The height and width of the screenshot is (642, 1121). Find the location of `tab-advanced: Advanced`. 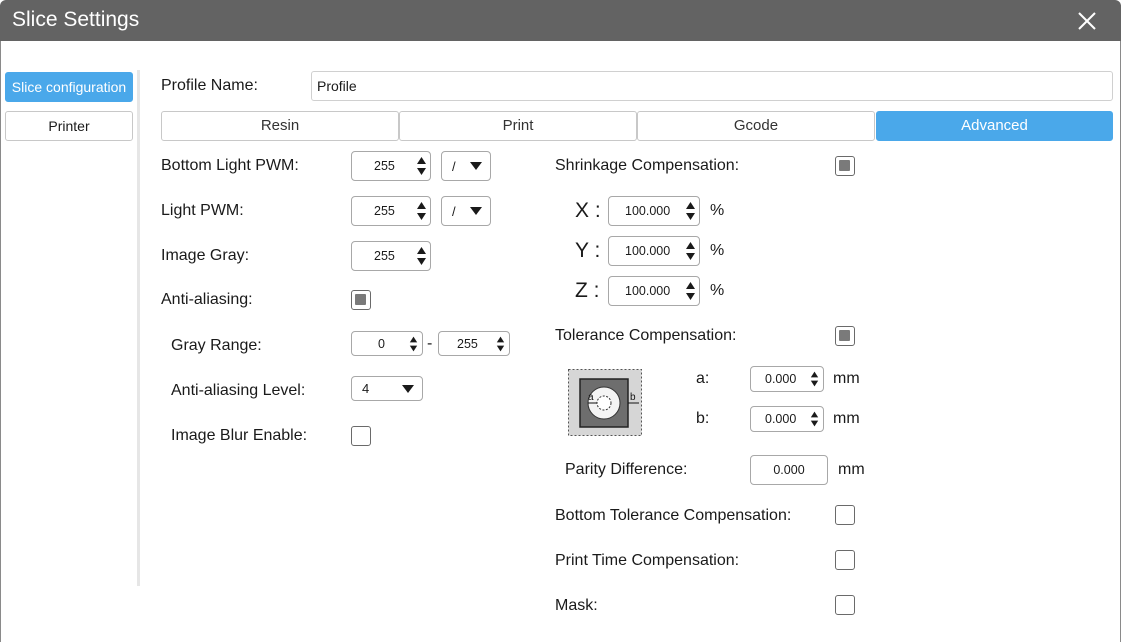

tab-advanced: Advanced is located at coordinates (994, 126).